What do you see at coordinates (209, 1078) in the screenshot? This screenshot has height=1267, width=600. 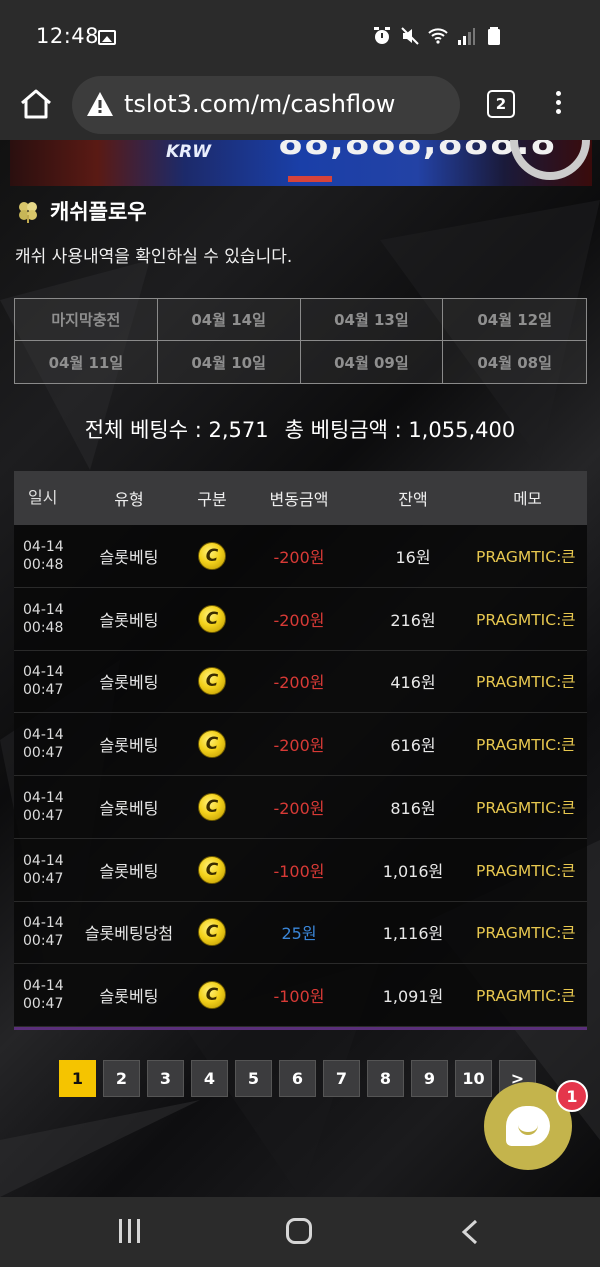 I see `page-4-button: 4` at bounding box center [209, 1078].